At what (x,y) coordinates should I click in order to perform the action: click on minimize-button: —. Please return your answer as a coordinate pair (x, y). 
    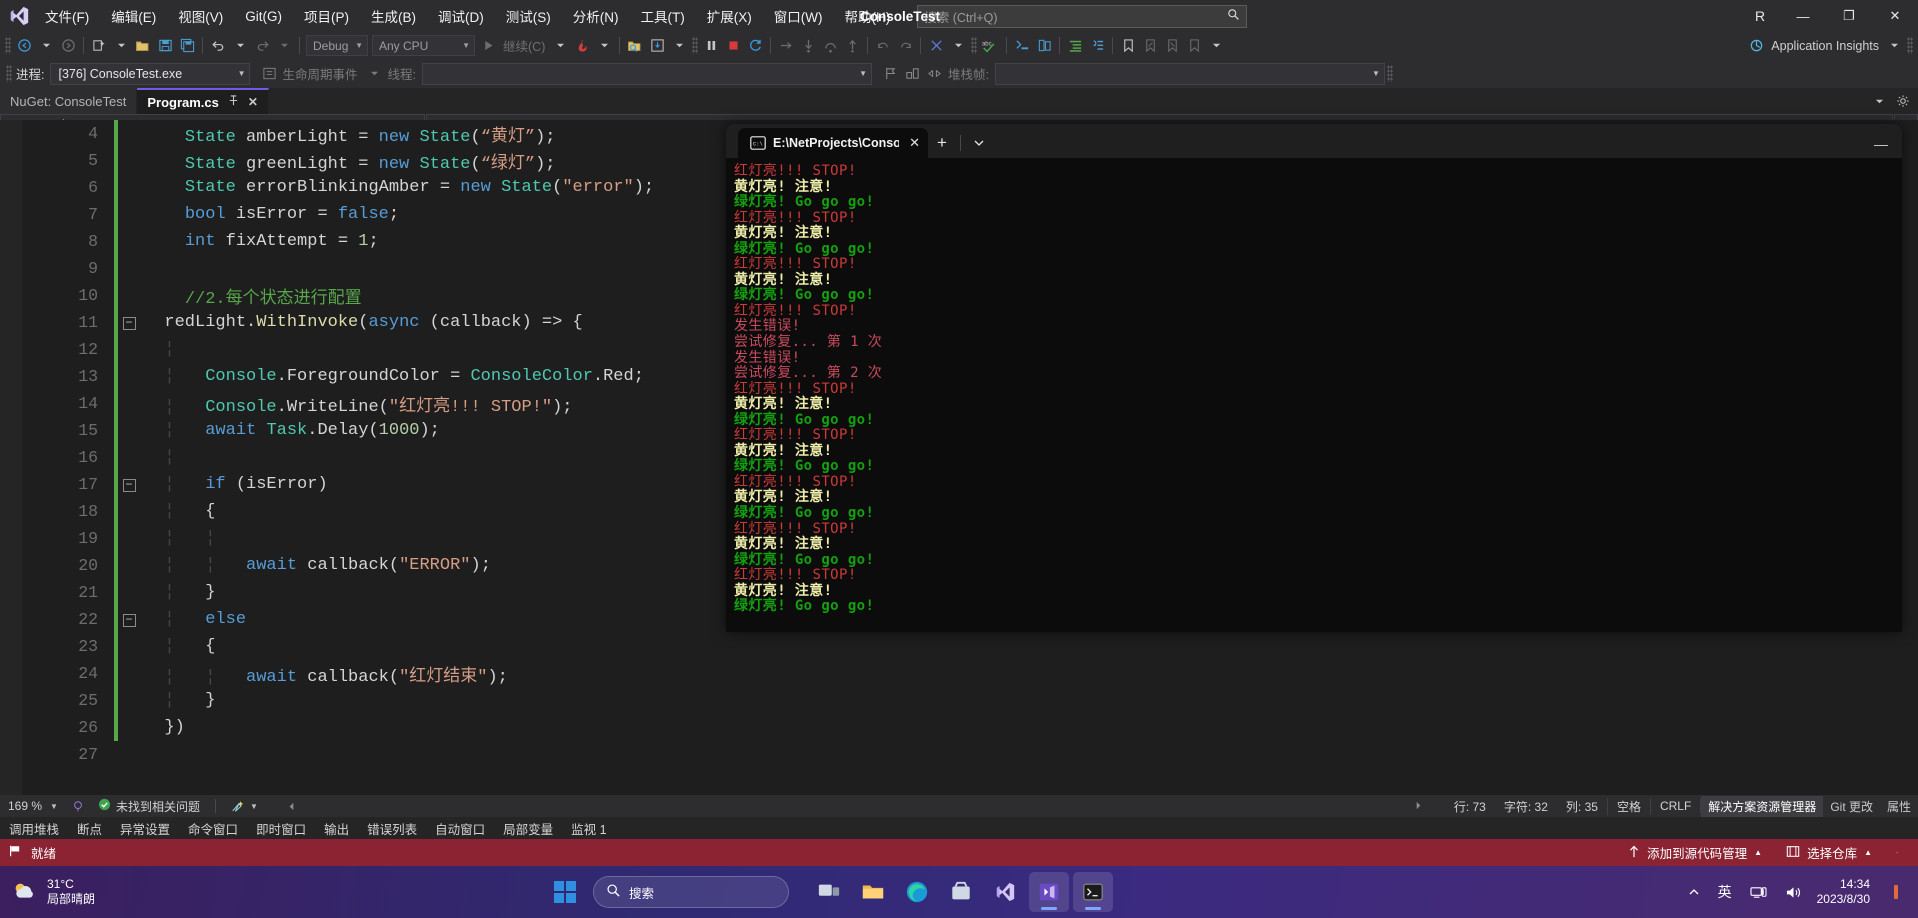
    Looking at the image, I should click on (1803, 16).